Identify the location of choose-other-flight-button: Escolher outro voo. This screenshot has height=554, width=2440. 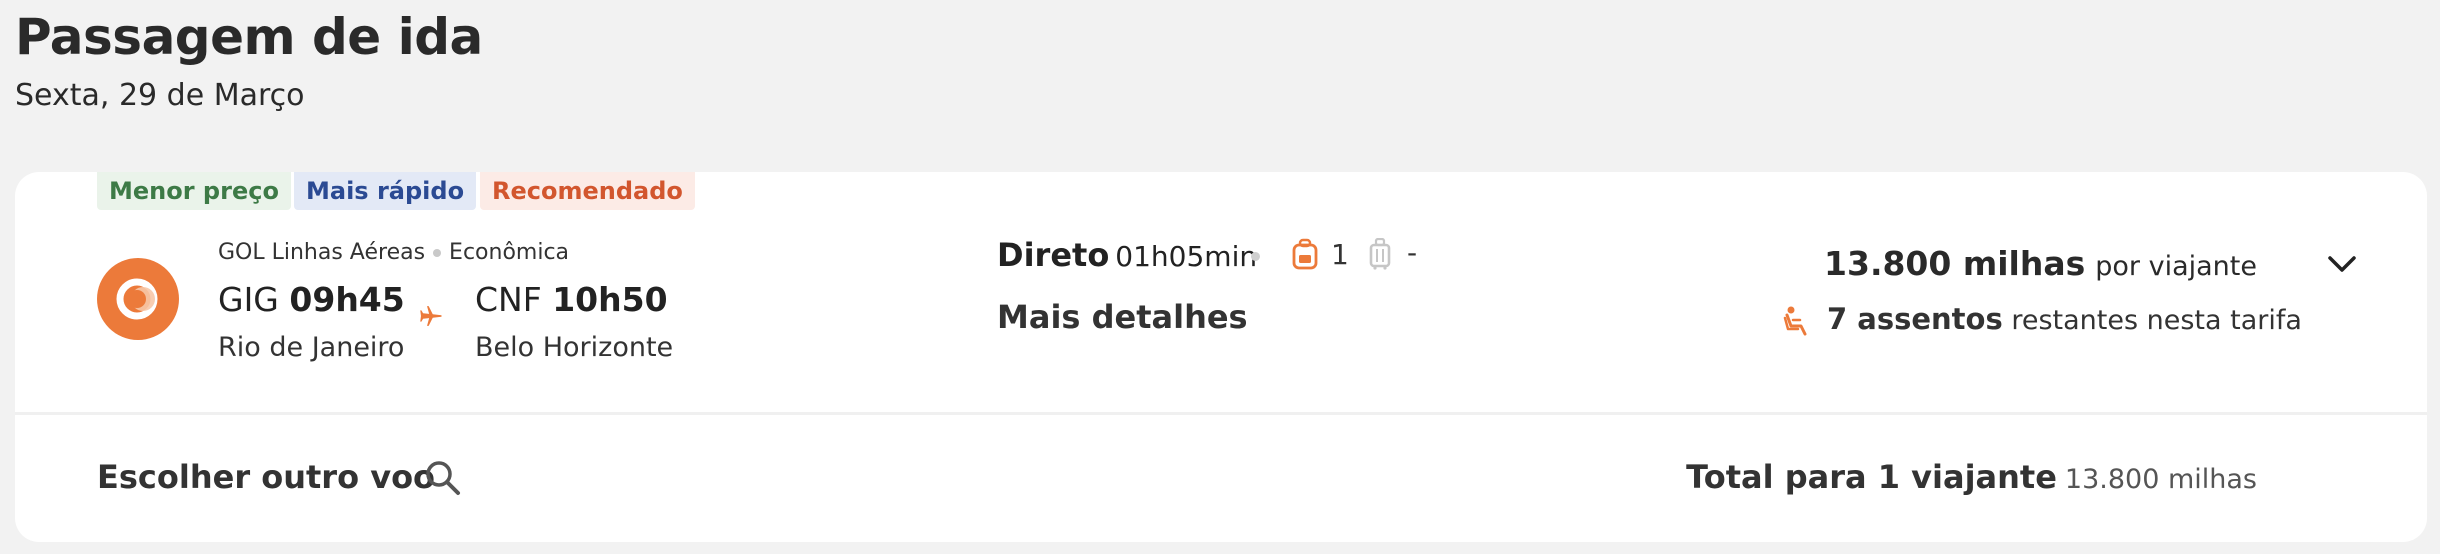
(266, 477).